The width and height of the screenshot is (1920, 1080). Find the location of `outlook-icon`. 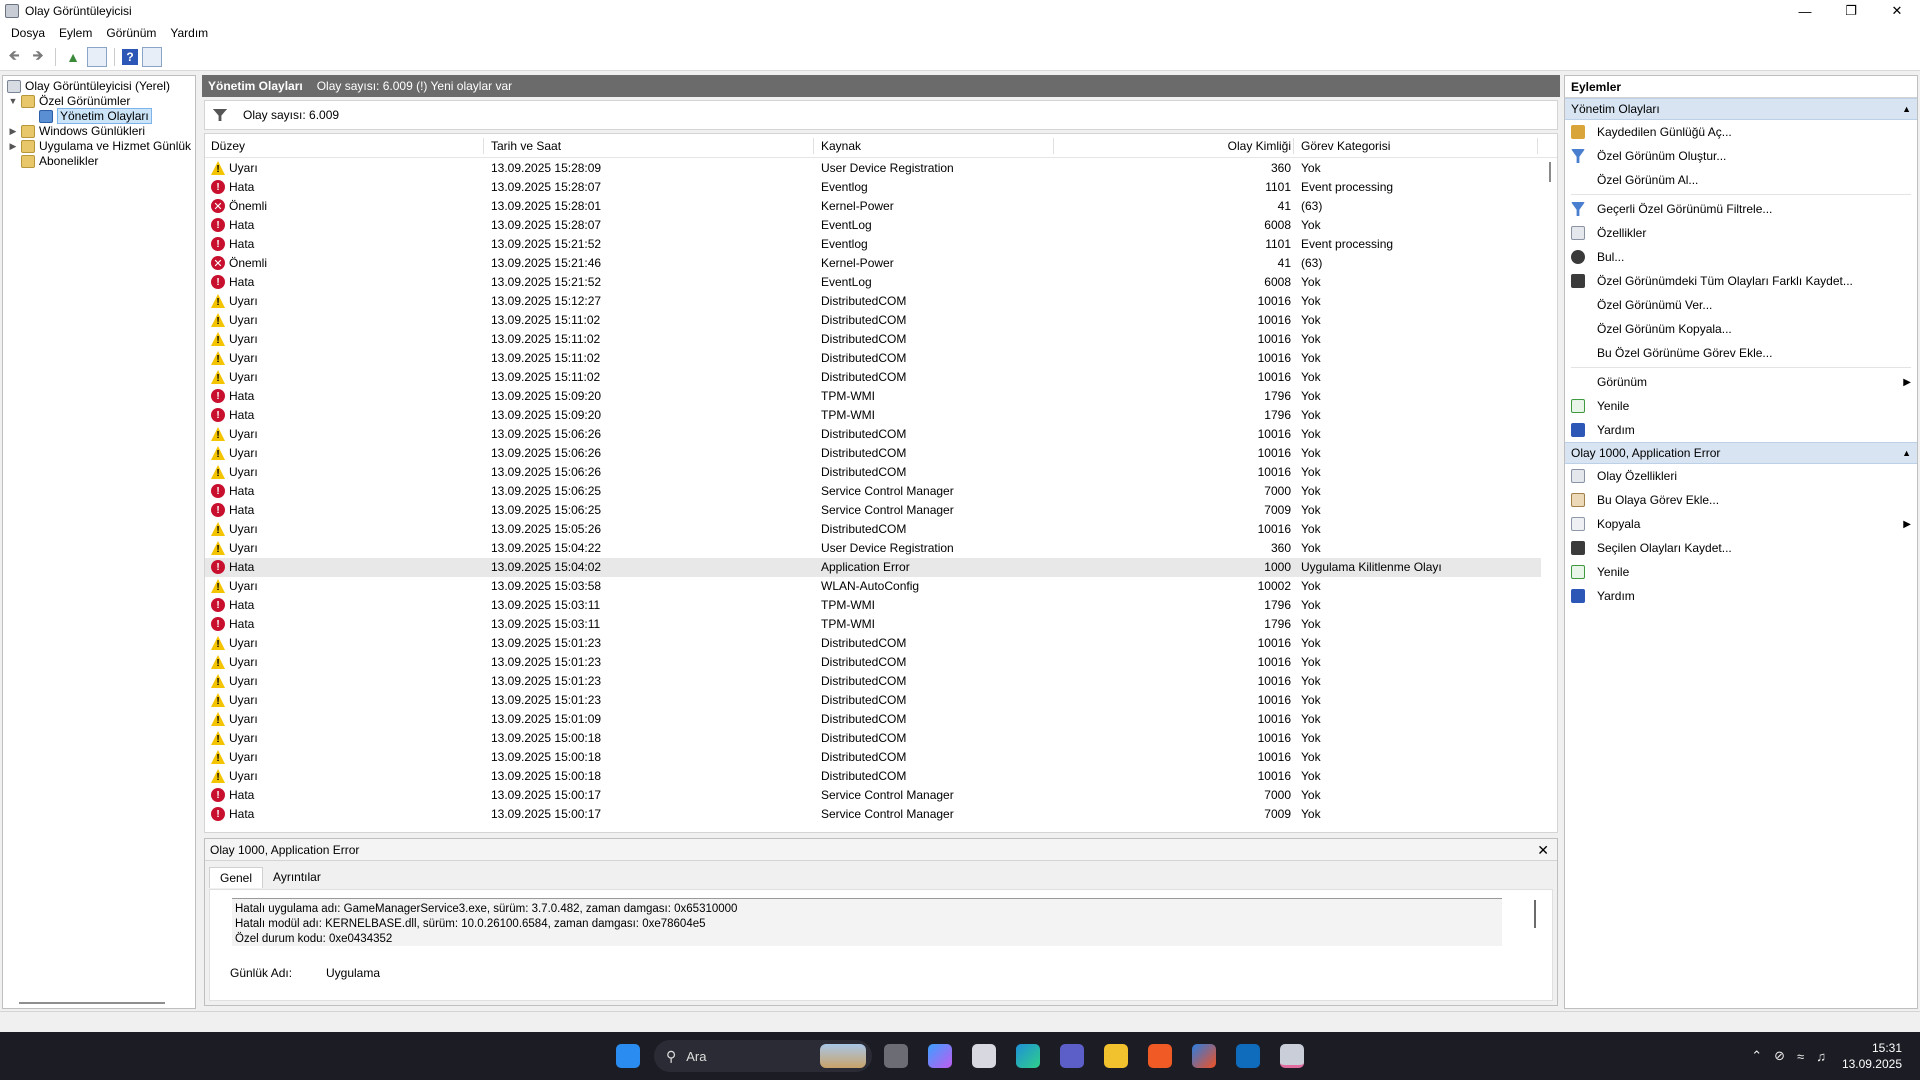

outlook-icon is located at coordinates (1248, 1056).